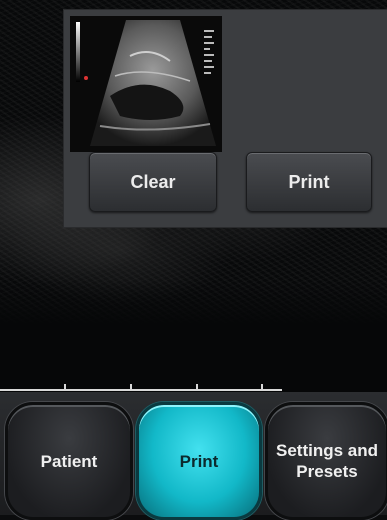 The height and width of the screenshot is (520, 387). What do you see at coordinates (69, 461) in the screenshot?
I see `patient-button: Patient` at bounding box center [69, 461].